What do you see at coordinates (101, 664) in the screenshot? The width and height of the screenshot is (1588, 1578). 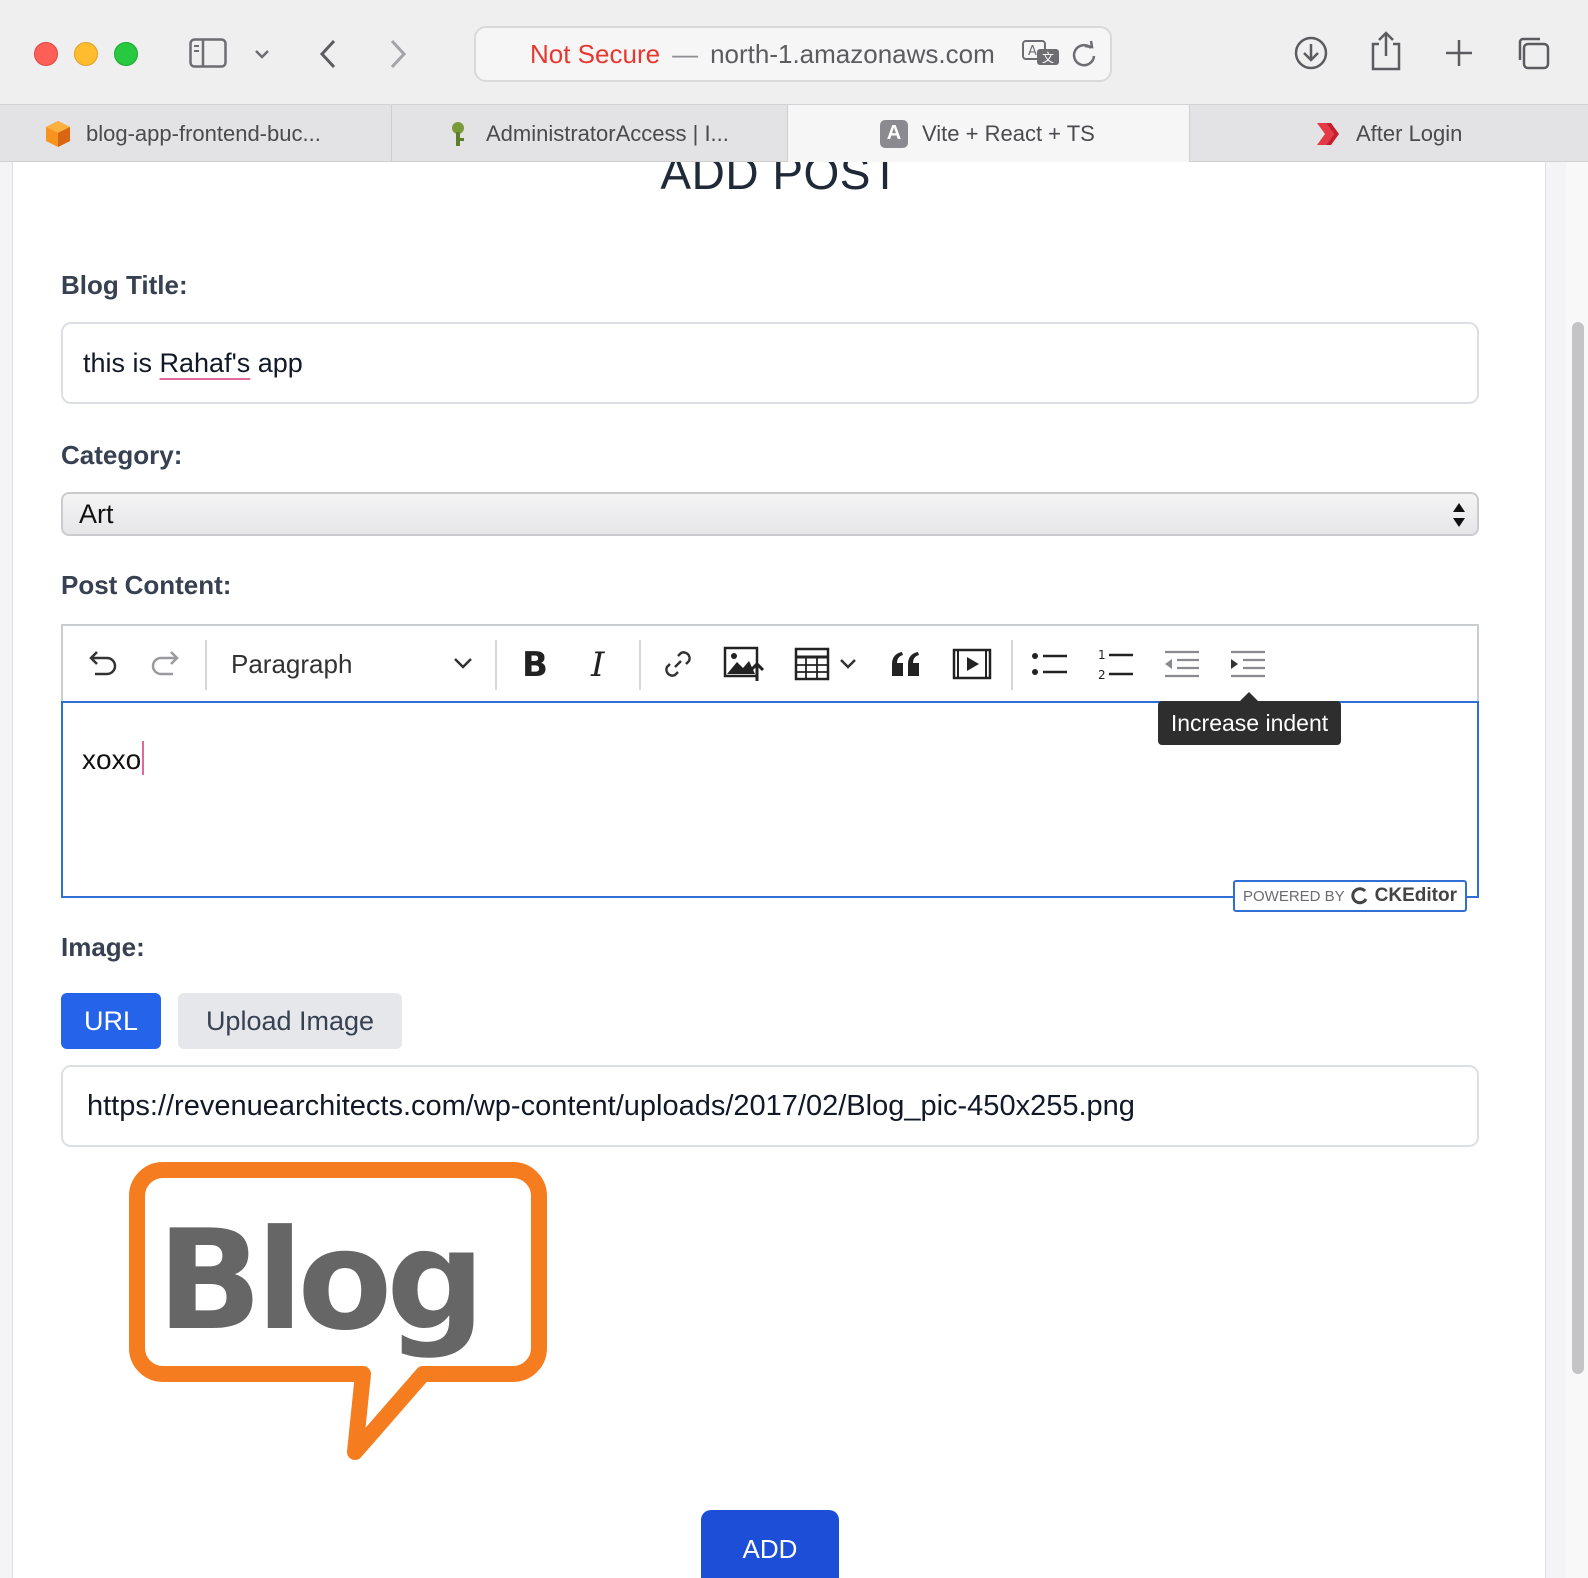 I see `undo-icon` at bounding box center [101, 664].